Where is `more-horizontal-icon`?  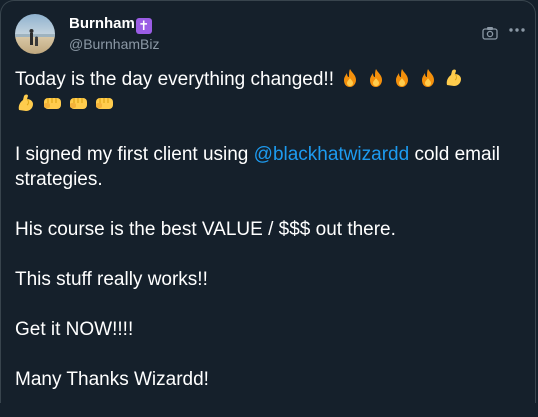
more-horizontal-icon is located at coordinates (517, 30).